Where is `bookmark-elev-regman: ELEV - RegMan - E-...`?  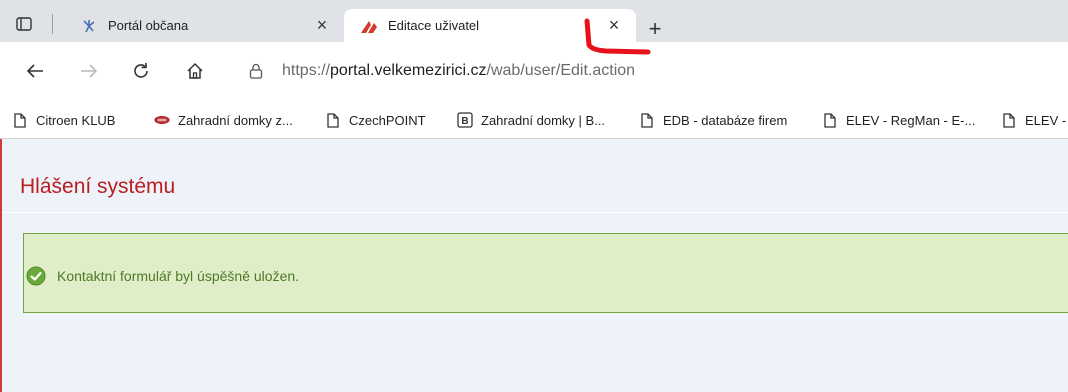 bookmark-elev-regman: ELEV - RegMan - E-... is located at coordinates (898, 120).